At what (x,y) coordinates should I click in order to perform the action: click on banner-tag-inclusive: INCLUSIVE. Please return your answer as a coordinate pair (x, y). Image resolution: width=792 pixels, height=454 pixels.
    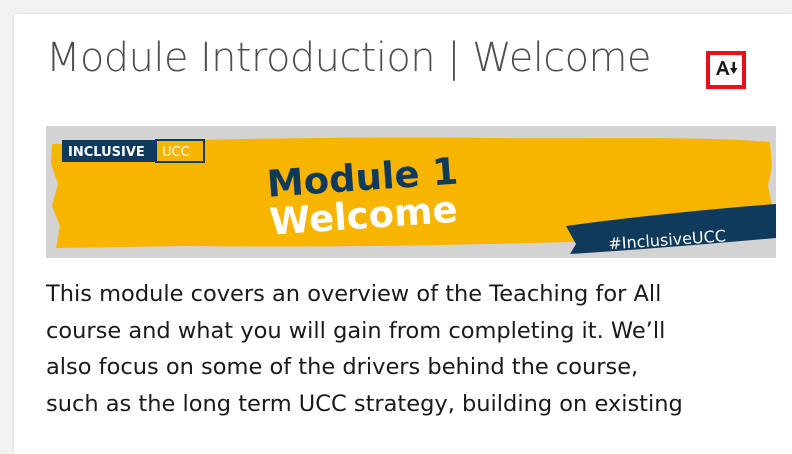
    Looking at the image, I should click on (106, 152).